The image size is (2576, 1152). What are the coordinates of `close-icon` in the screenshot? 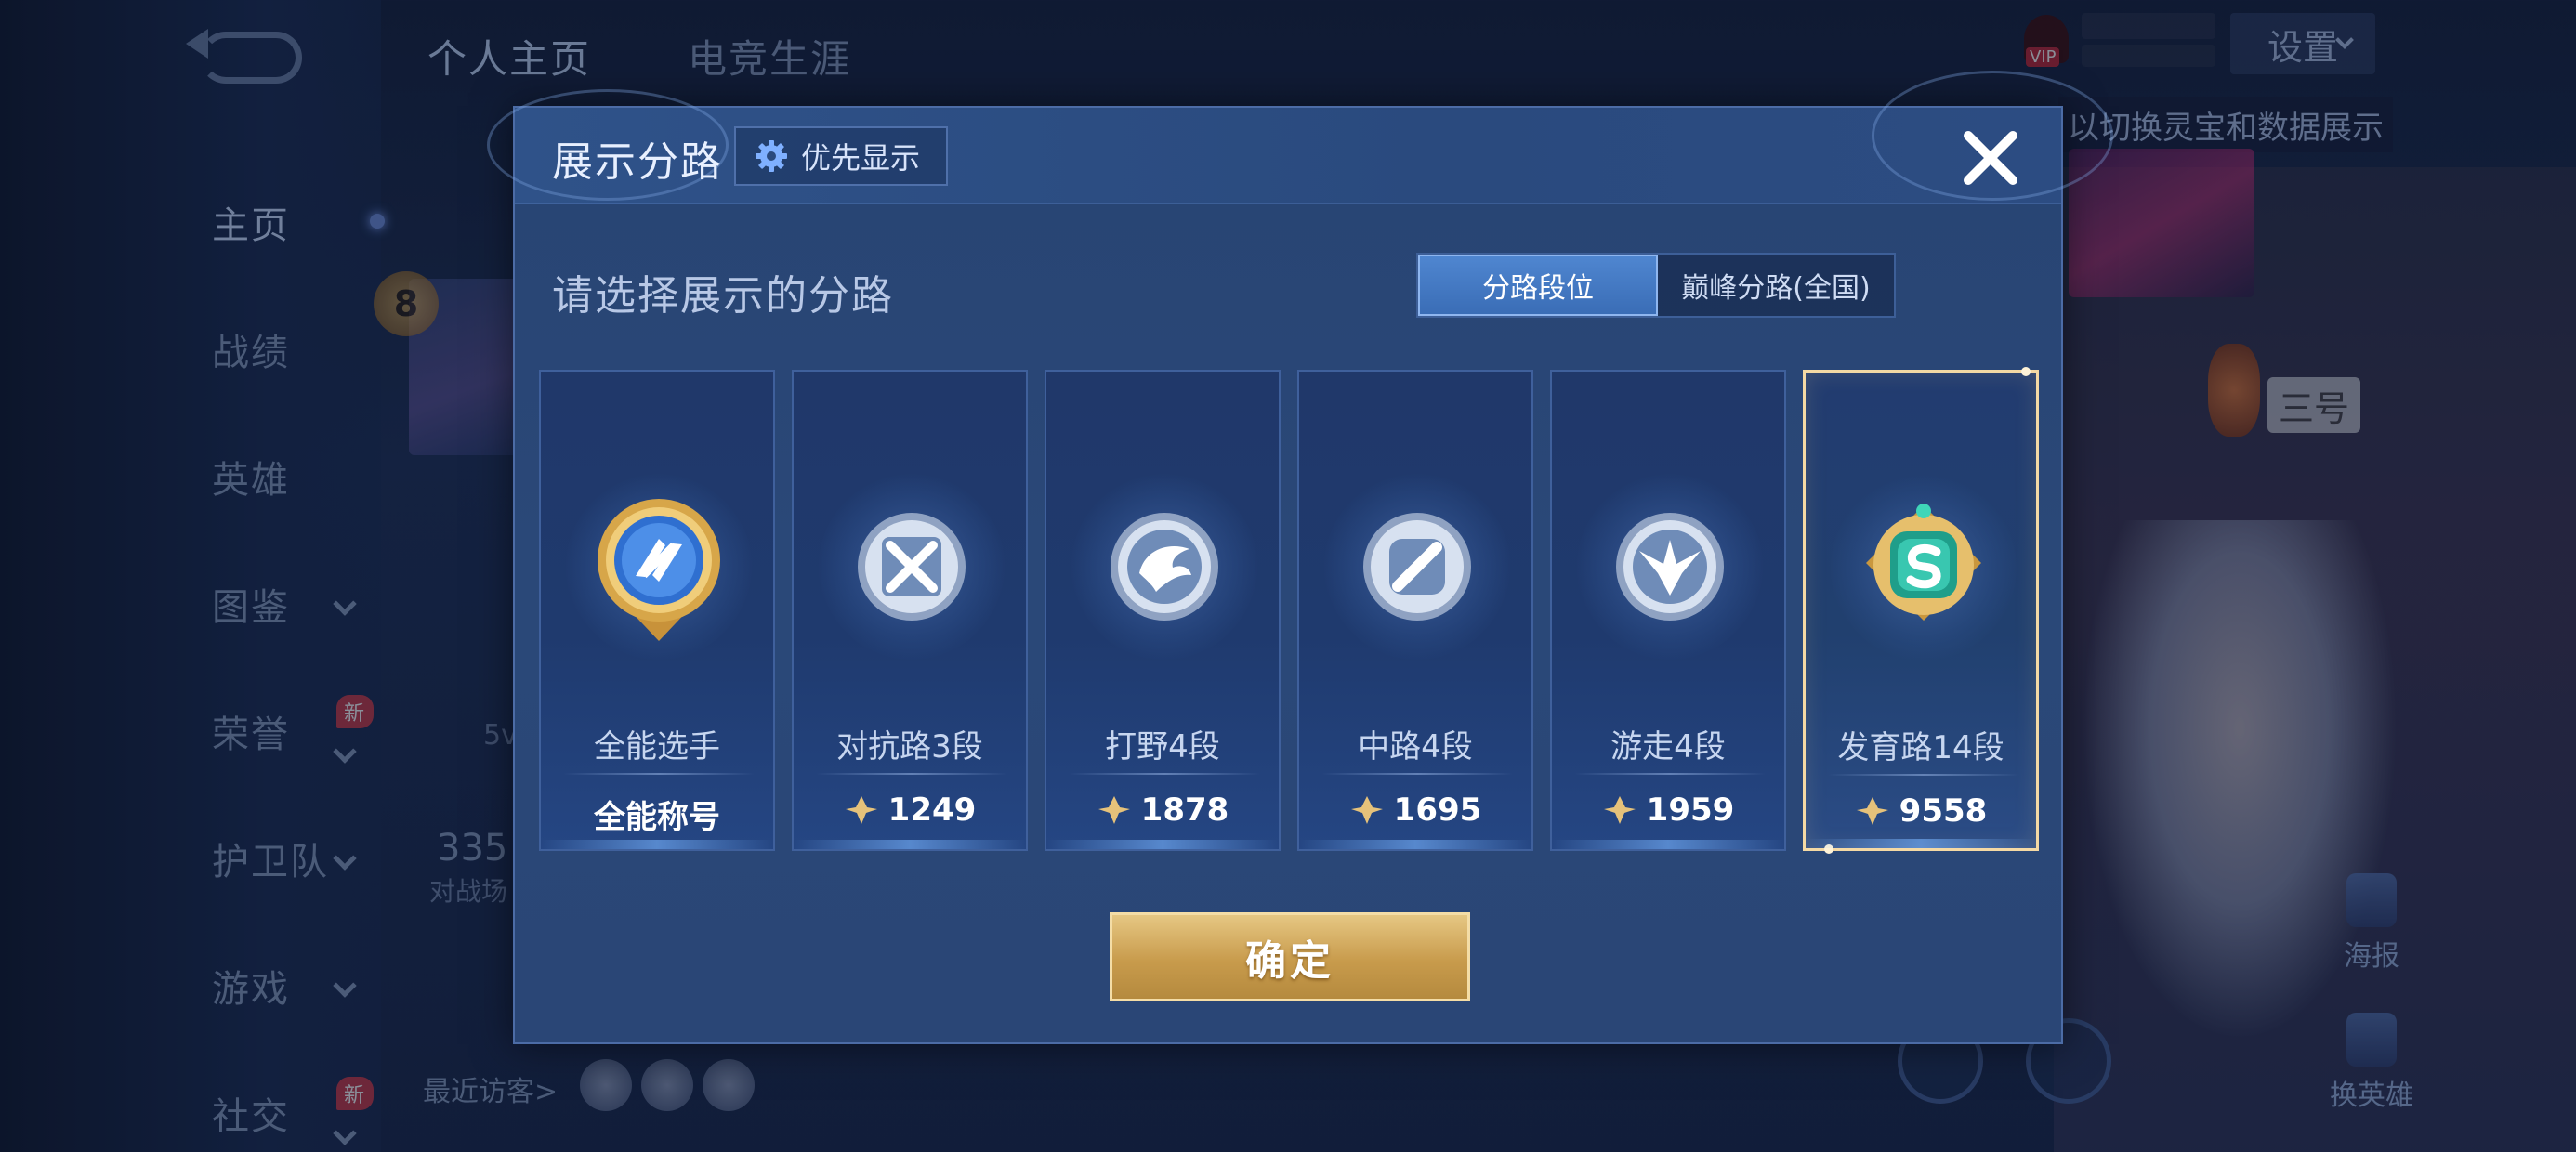 It's located at (1990, 158).